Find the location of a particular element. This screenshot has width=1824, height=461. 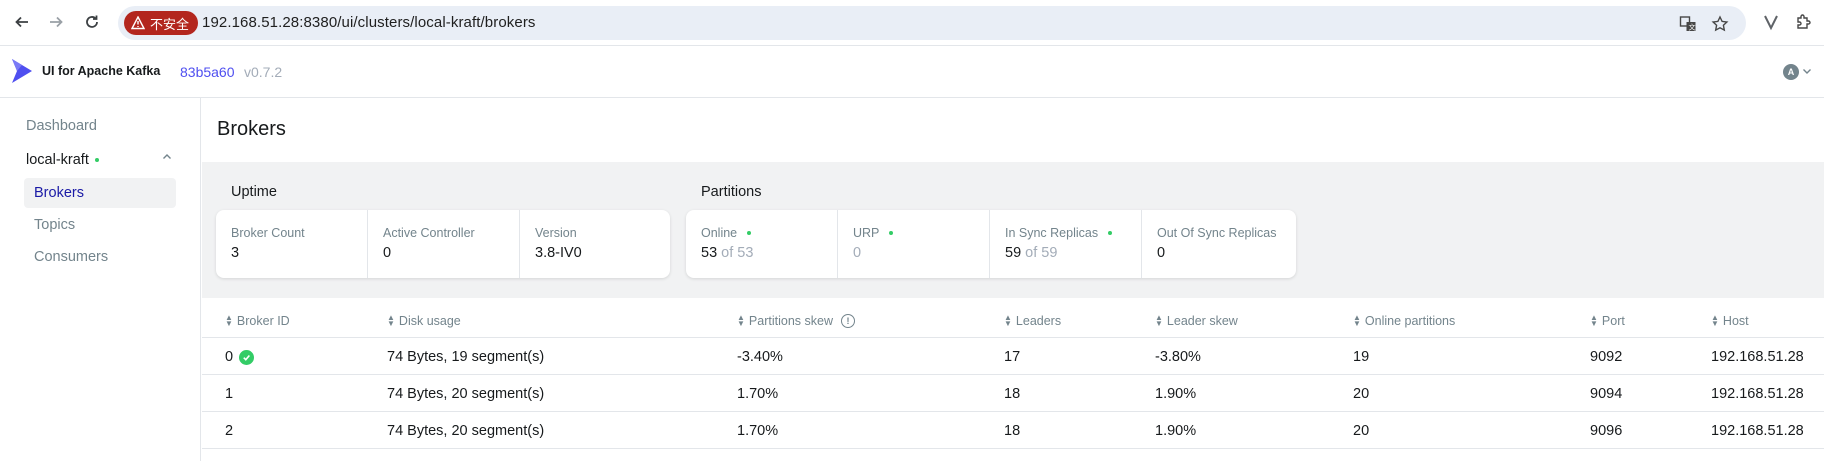

forward-button is located at coordinates (56, 22).